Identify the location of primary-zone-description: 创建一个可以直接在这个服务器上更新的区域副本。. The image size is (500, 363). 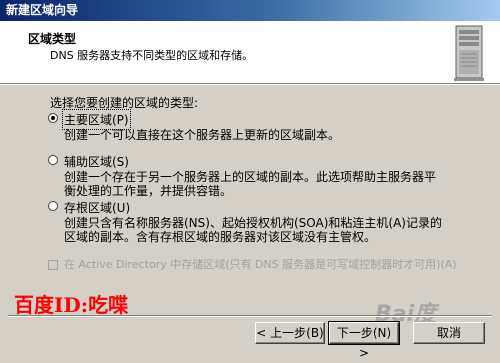
(202, 135).